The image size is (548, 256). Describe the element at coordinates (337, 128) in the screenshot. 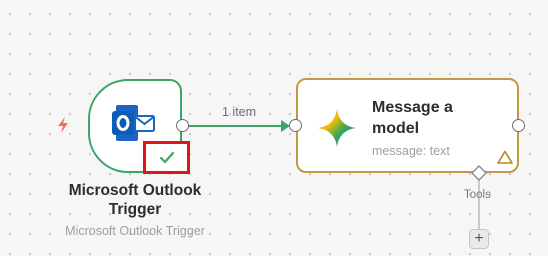

I see `gemini-sparkle-icon` at that location.